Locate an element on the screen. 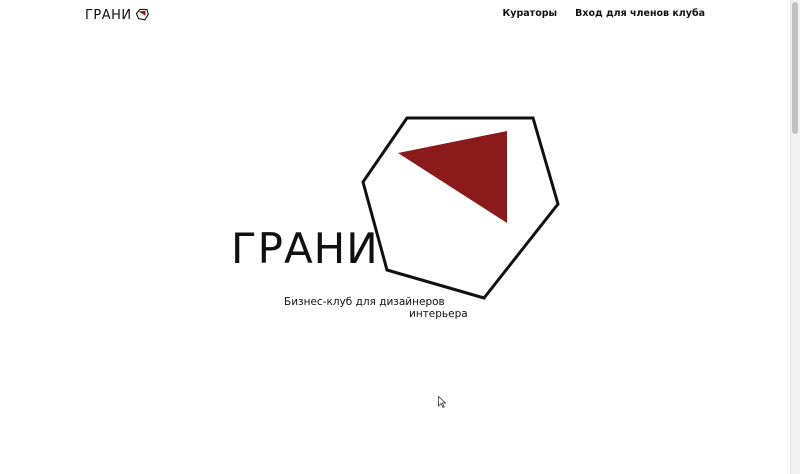  nav-curators-link: Кураторы is located at coordinates (530, 13).